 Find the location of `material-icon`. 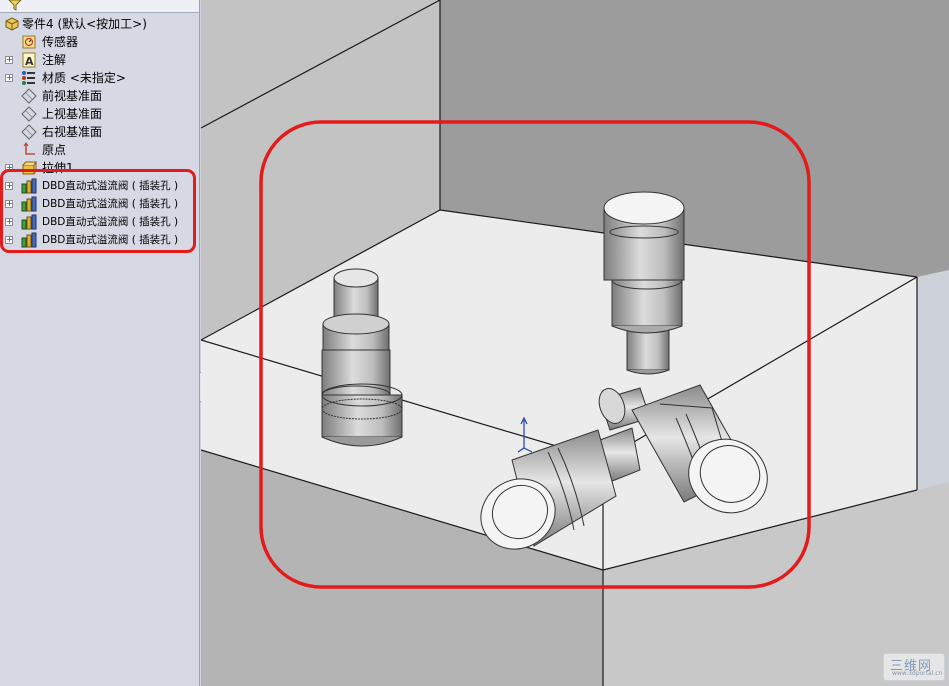

material-icon is located at coordinates (28, 78).